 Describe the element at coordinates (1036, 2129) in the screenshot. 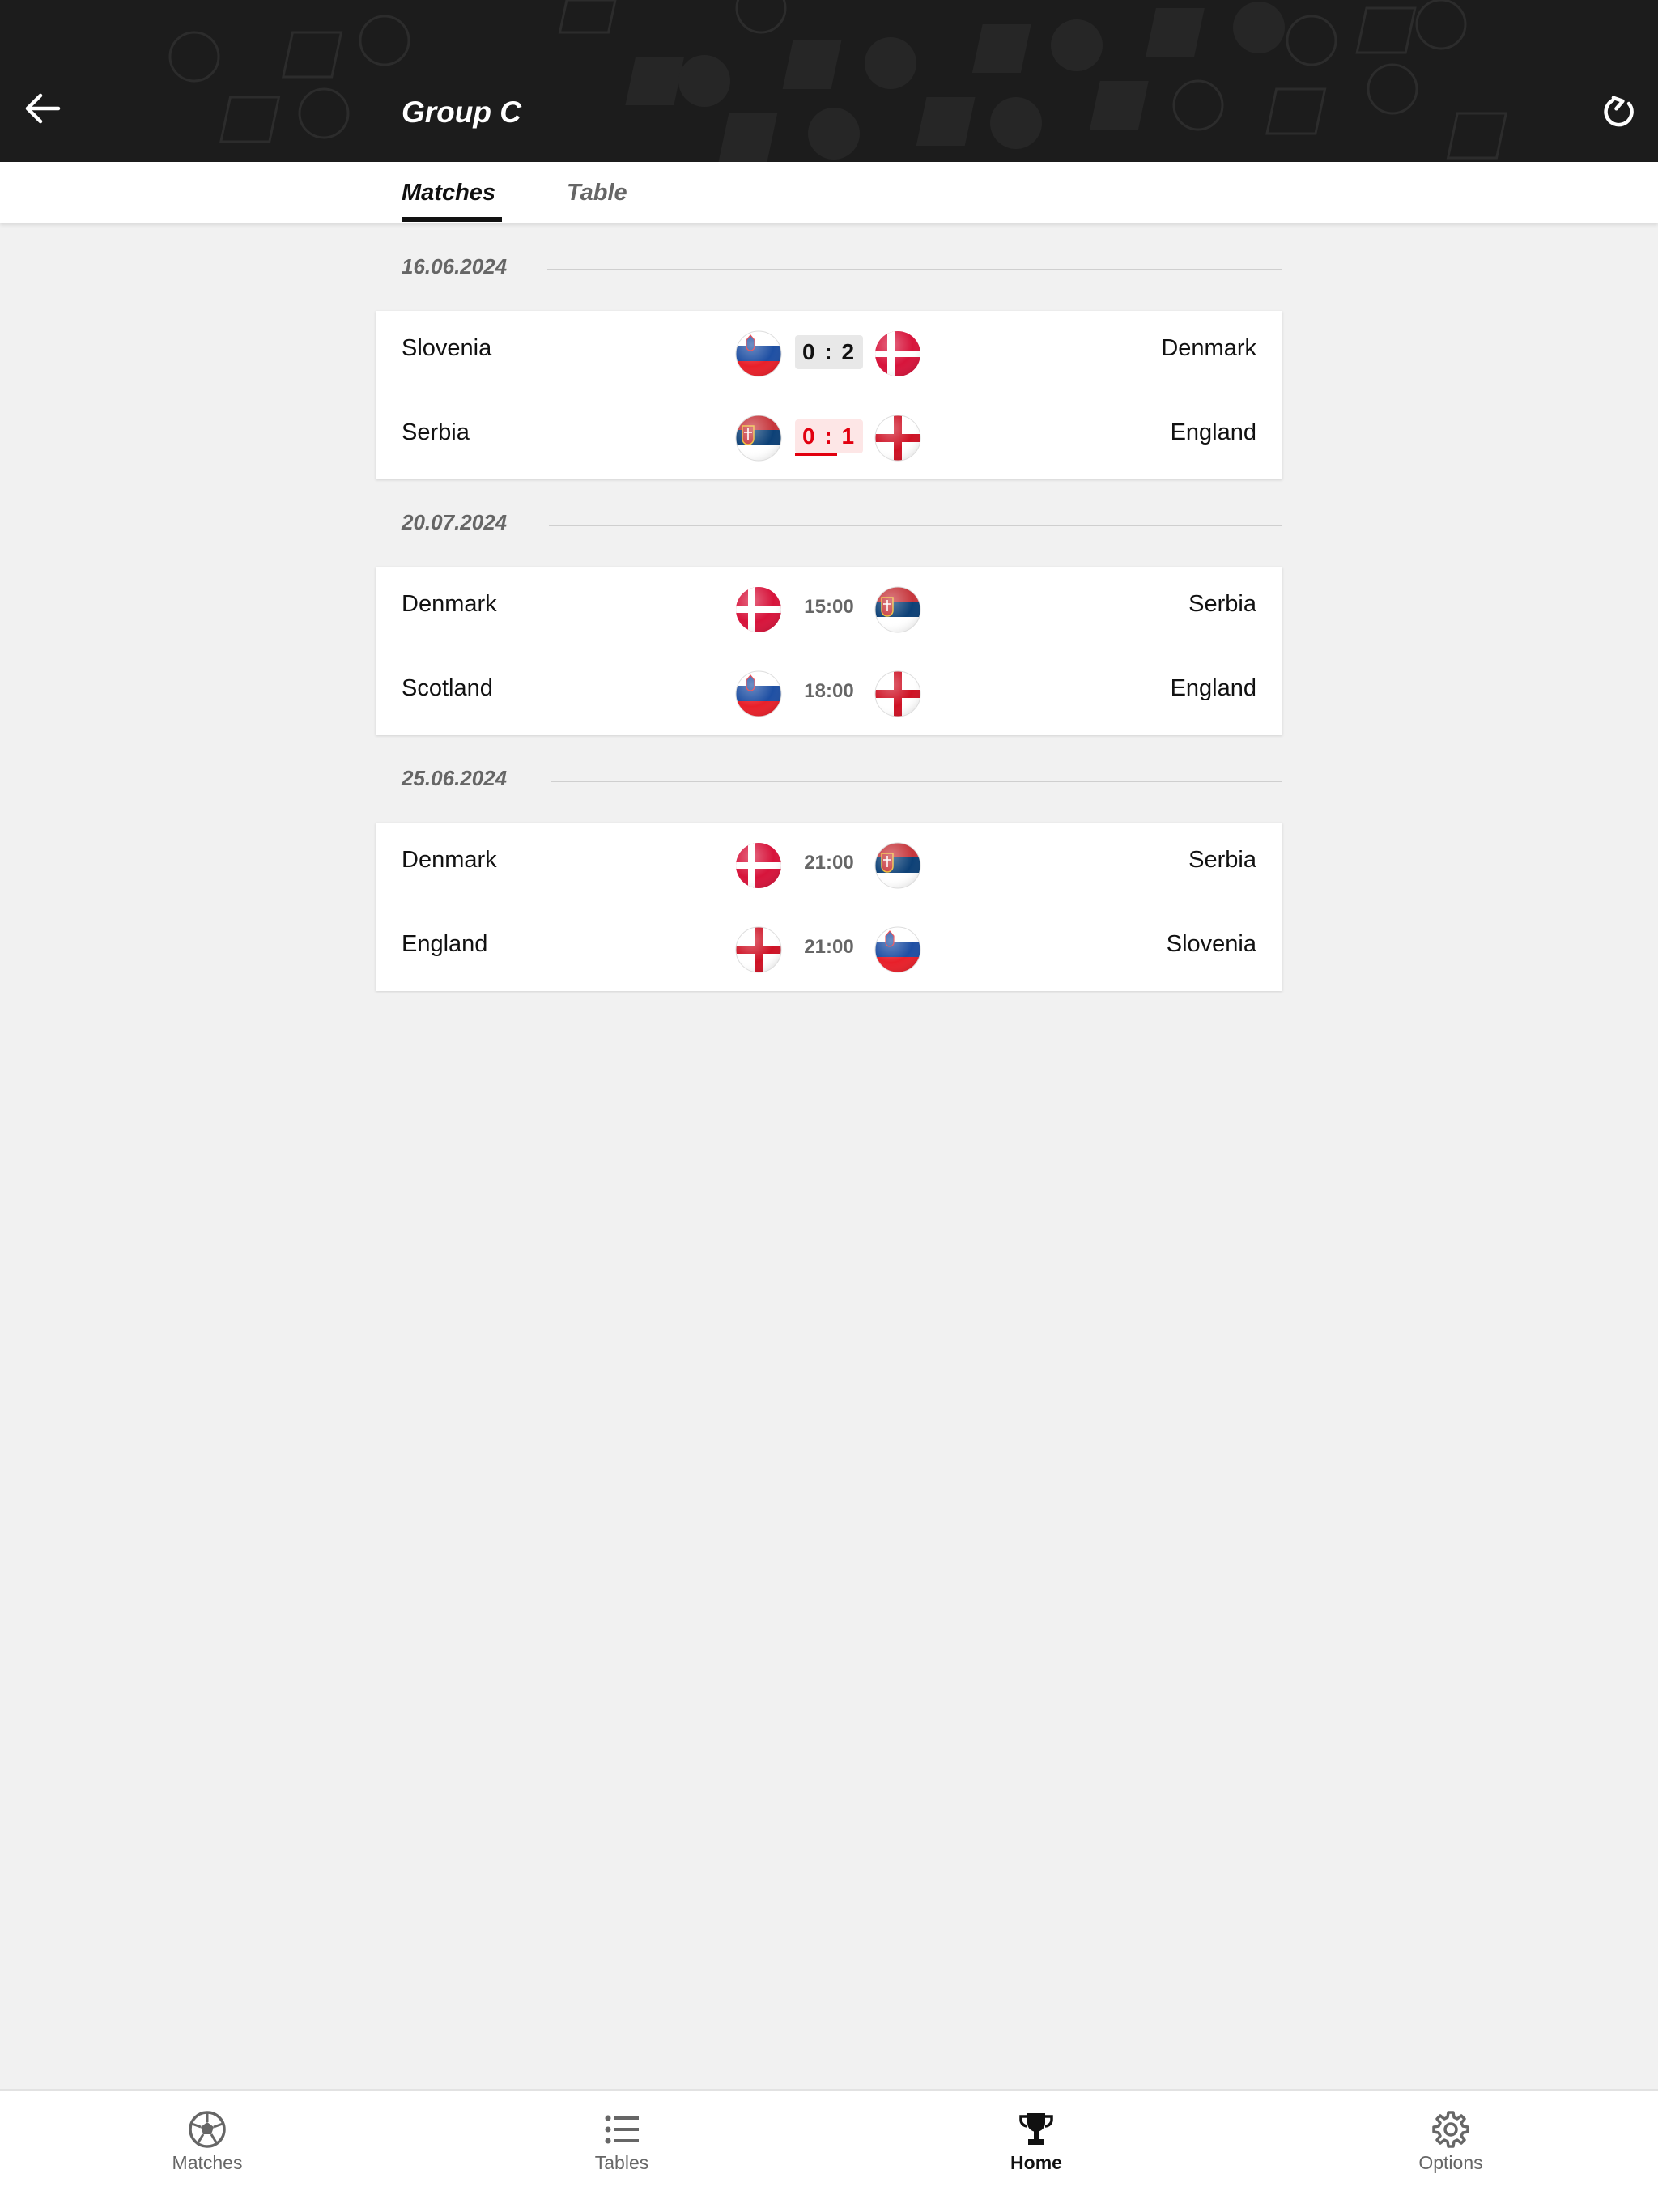

I see `trophy-icon` at that location.